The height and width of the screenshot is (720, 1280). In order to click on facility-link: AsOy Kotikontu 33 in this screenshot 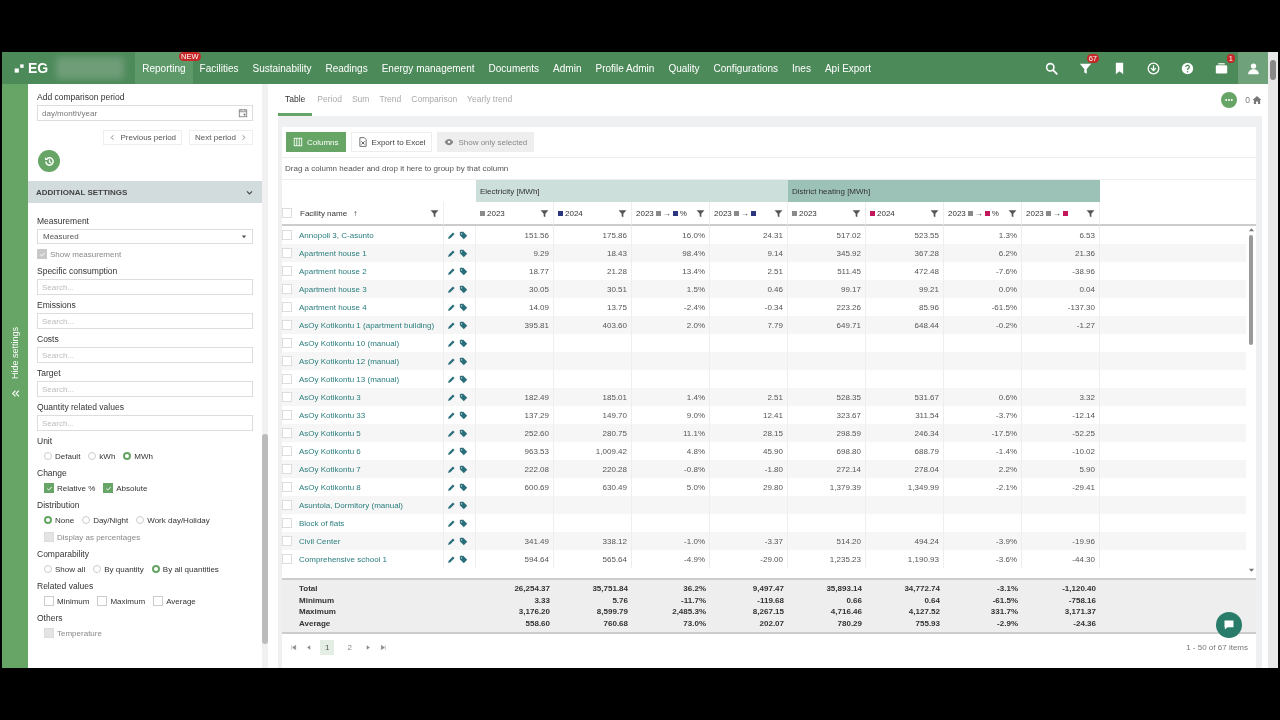, I will do `click(332, 415)`.